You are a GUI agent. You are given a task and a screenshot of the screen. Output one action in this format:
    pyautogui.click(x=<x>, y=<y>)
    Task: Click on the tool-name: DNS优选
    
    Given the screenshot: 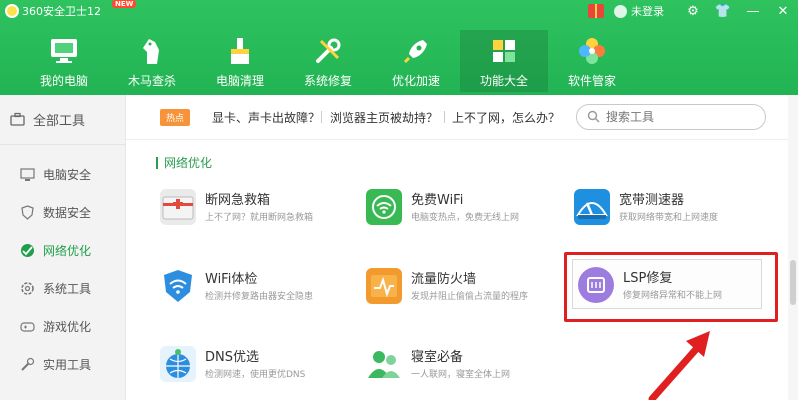 What is the action you would take?
    pyautogui.click(x=232, y=357)
    